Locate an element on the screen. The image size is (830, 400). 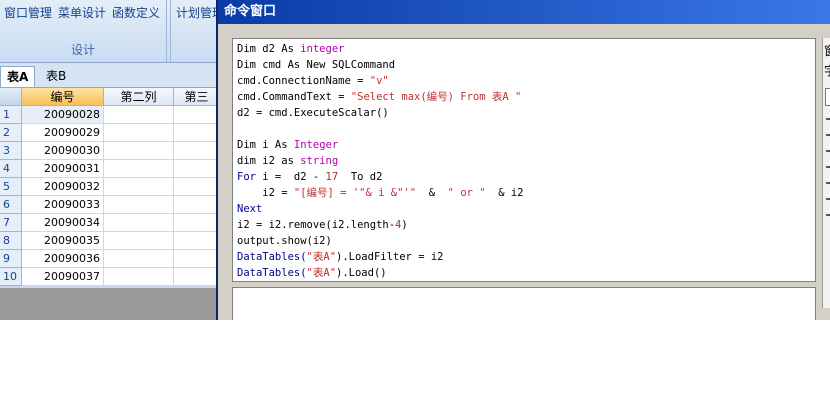
command-window-title: 命令窗口 is located at coordinates (524, 12).